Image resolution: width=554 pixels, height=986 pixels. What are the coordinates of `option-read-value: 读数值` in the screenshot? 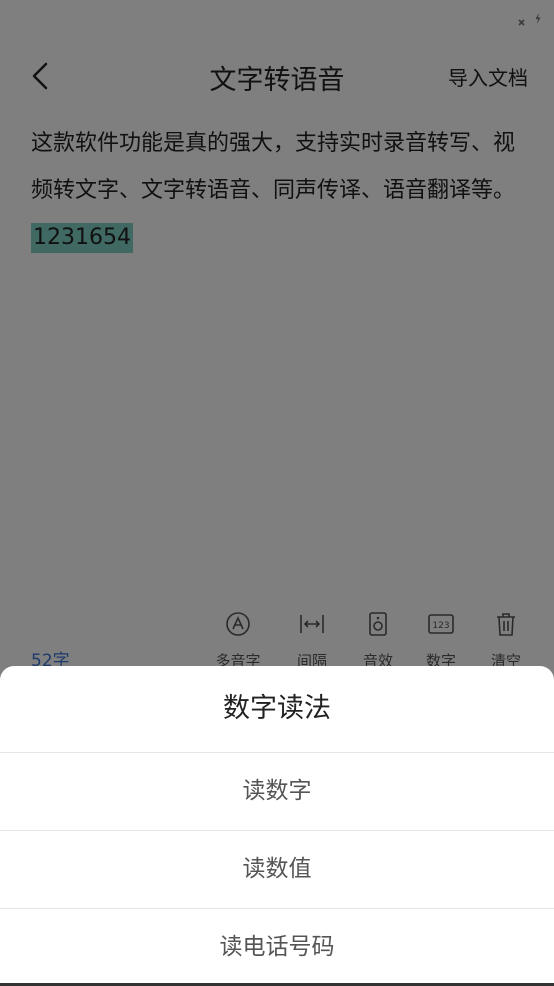 It's located at (277, 870).